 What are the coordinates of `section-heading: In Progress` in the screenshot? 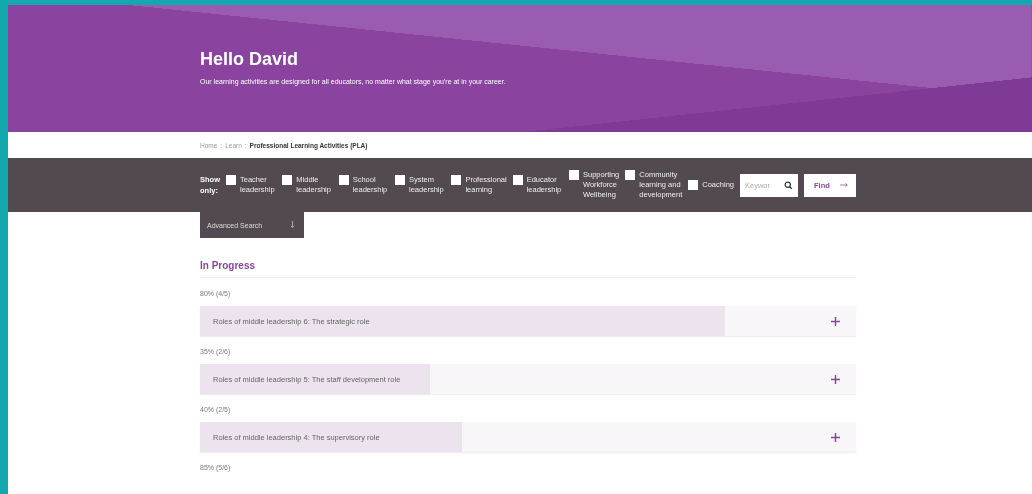 It's located at (528, 269).